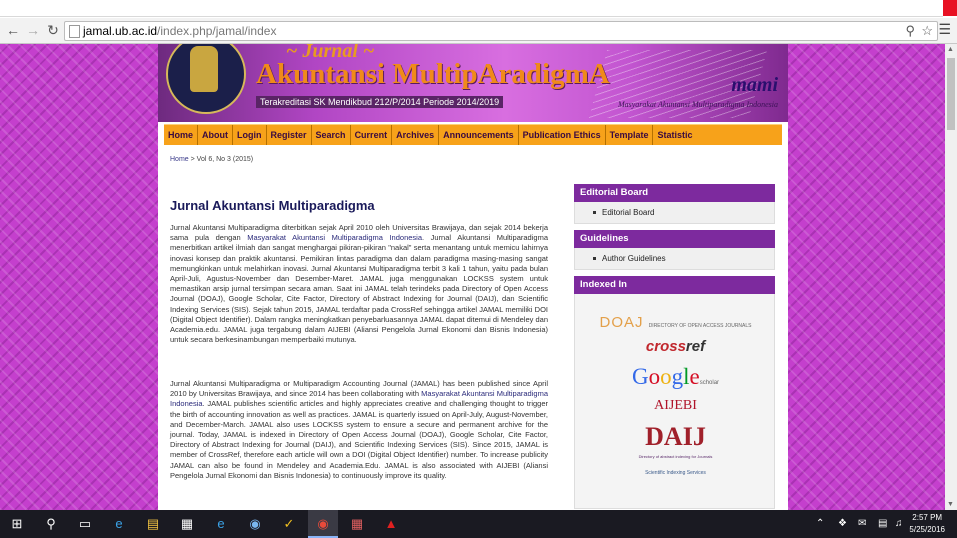 This screenshot has height=538, width=957. I want to click on google-scholar-logo: Googlescholar, so click(675, 377).